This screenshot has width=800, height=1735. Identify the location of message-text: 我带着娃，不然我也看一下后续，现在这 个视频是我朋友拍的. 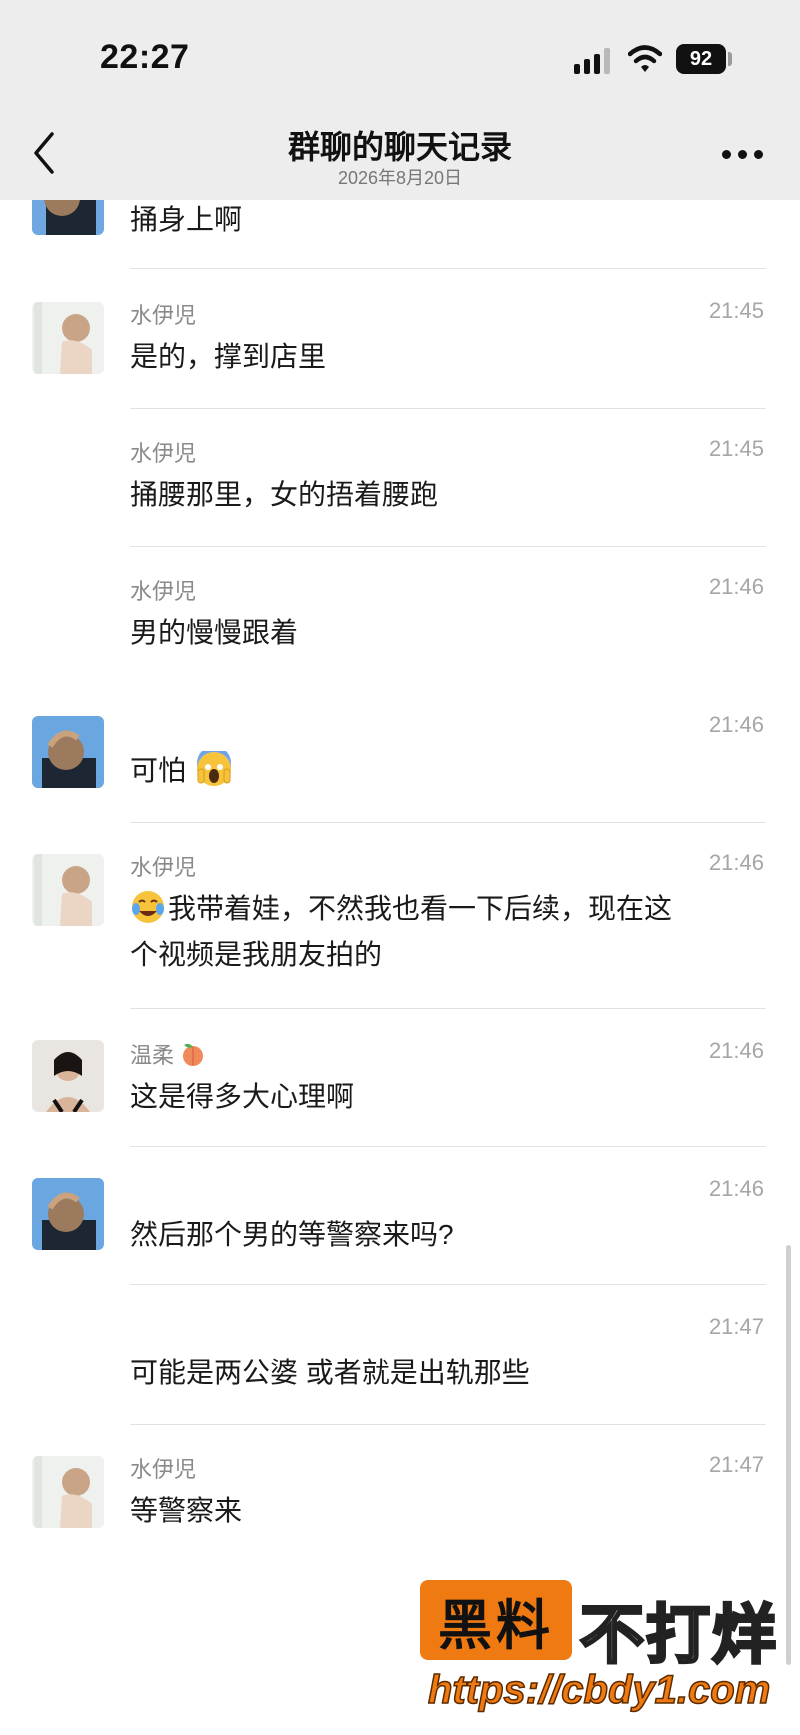
(450, 932).